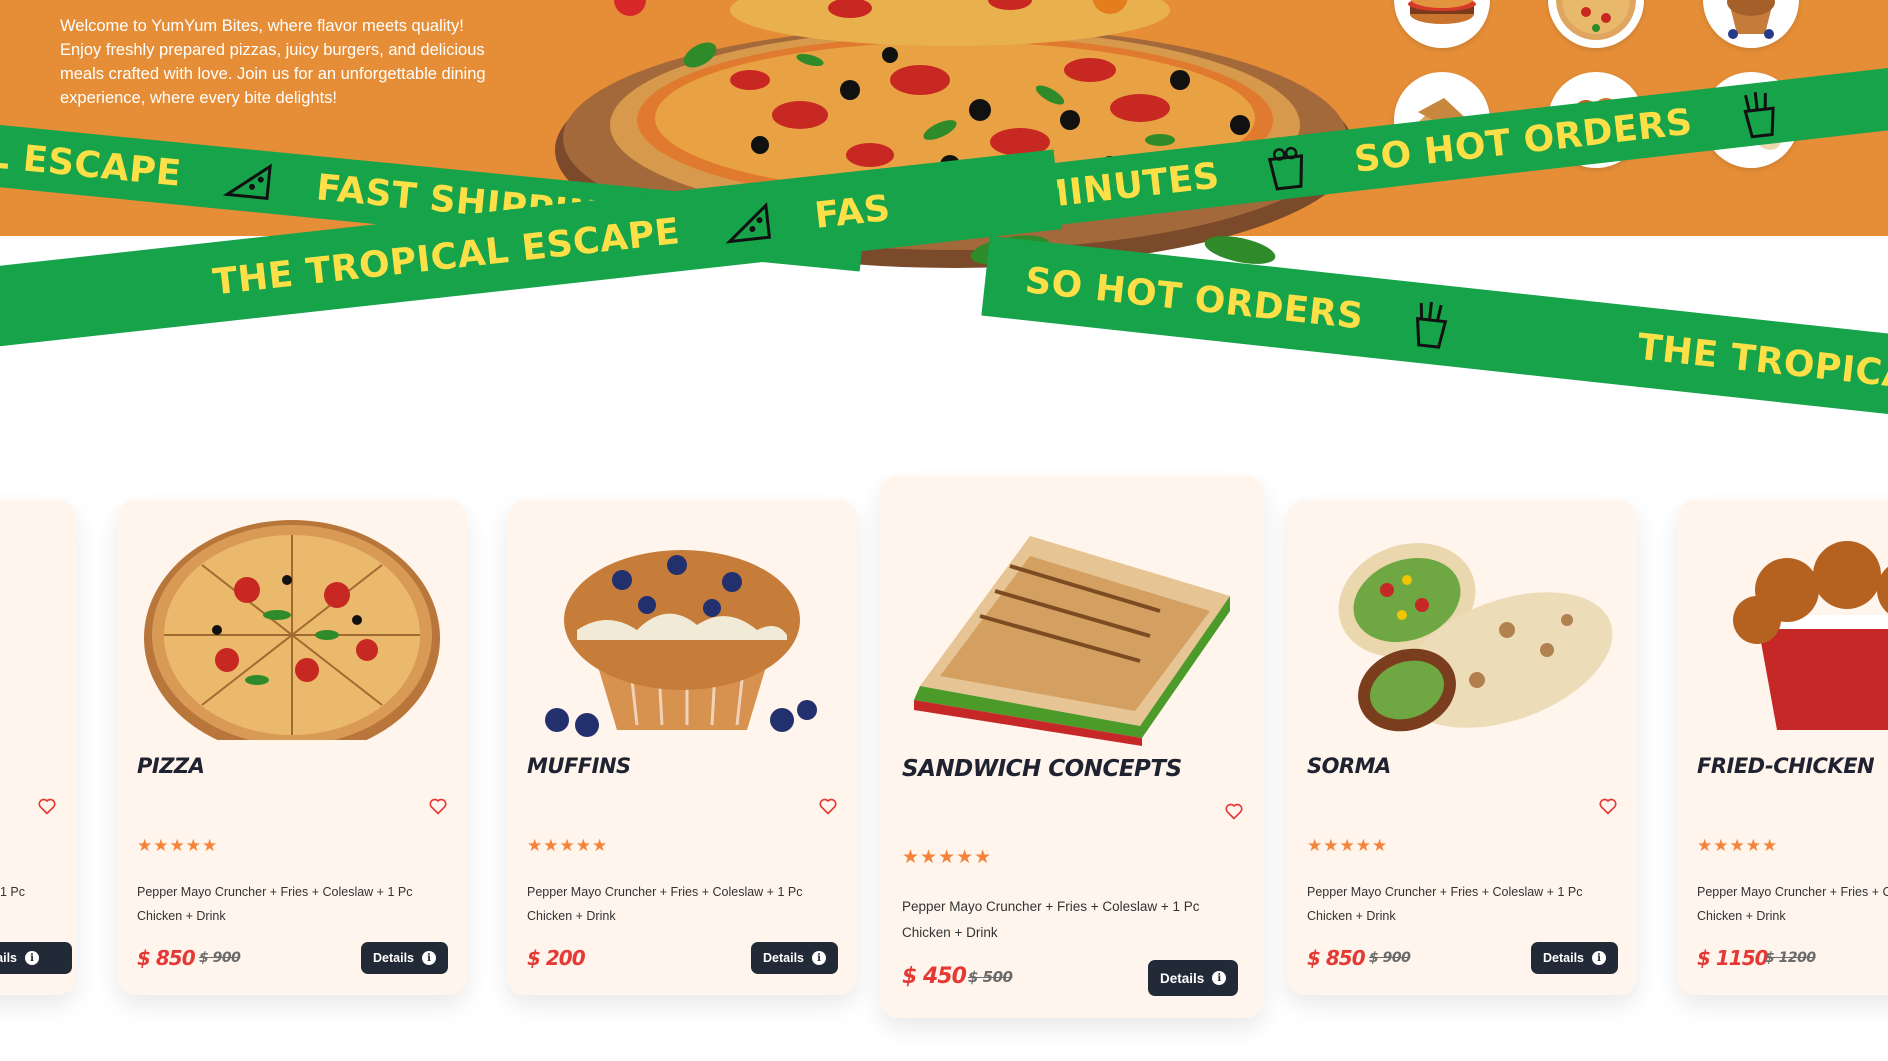 The height and width of the screenshot is (1061, 1888). I want to click on promo-ribbon-bottom-right: SO HOT ORDERS THE TROPICAL, so click(1434, 327).